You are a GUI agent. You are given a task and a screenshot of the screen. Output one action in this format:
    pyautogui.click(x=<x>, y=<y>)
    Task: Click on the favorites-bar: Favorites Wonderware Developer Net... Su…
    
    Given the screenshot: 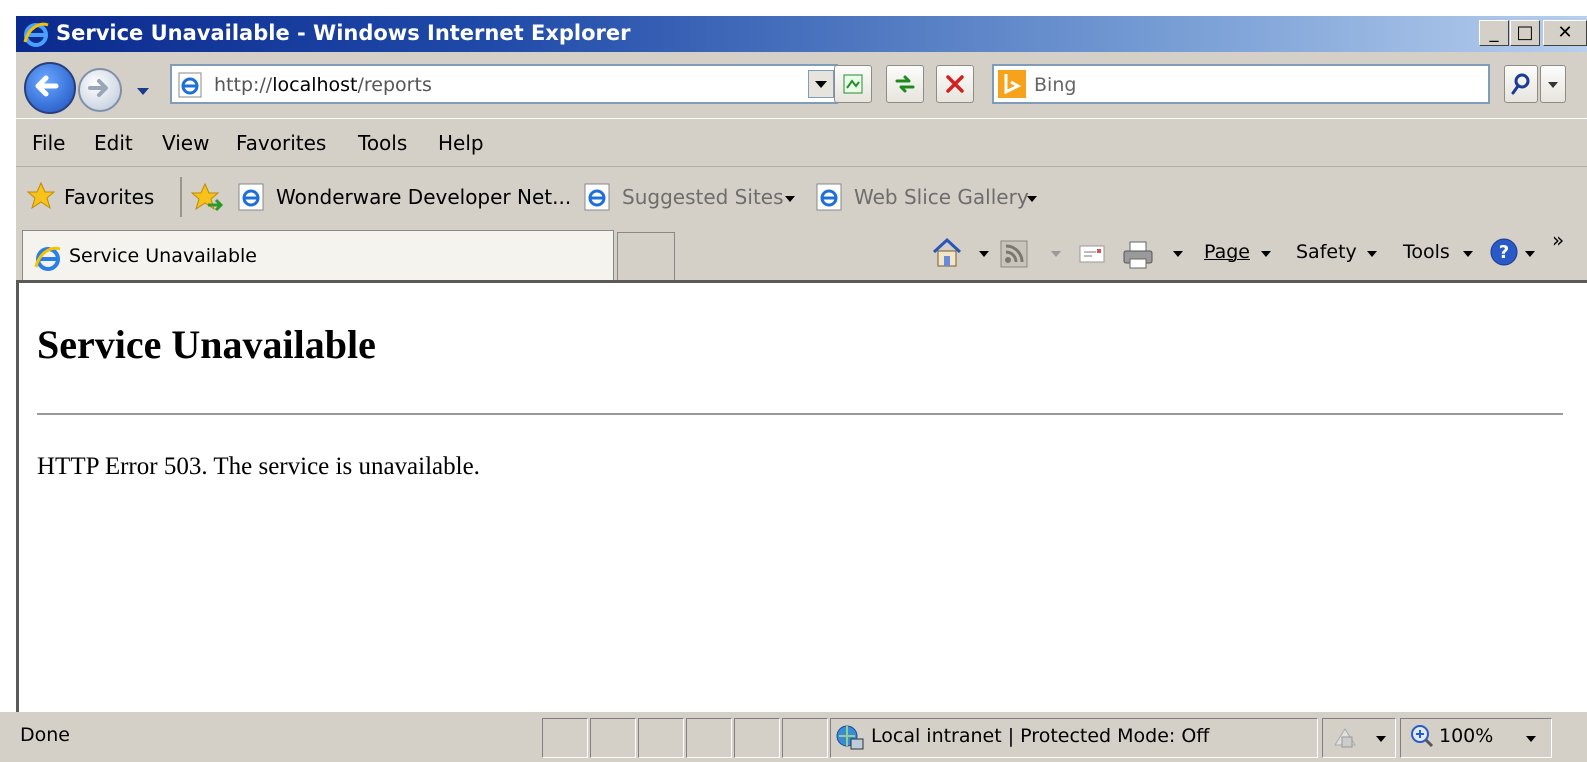 What is the action you would take?
    pyautogui.click(x=801, y=197)
    